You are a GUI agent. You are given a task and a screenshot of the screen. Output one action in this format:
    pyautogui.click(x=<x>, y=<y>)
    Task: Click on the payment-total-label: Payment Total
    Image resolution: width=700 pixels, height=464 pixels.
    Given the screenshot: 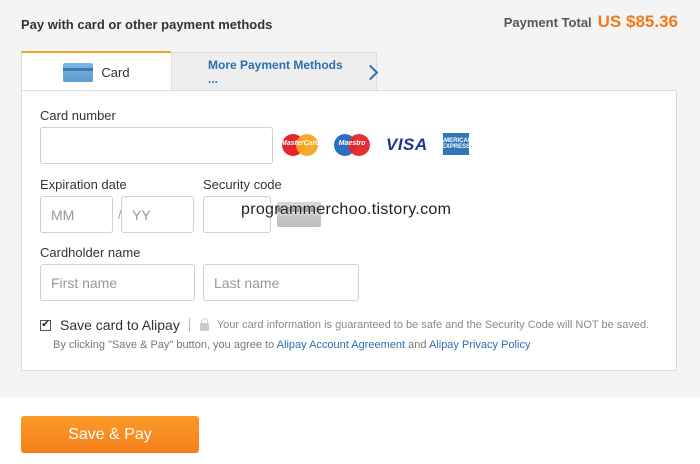 What is the action you would take?
    pyautogui.click(x=547, y=22)
    